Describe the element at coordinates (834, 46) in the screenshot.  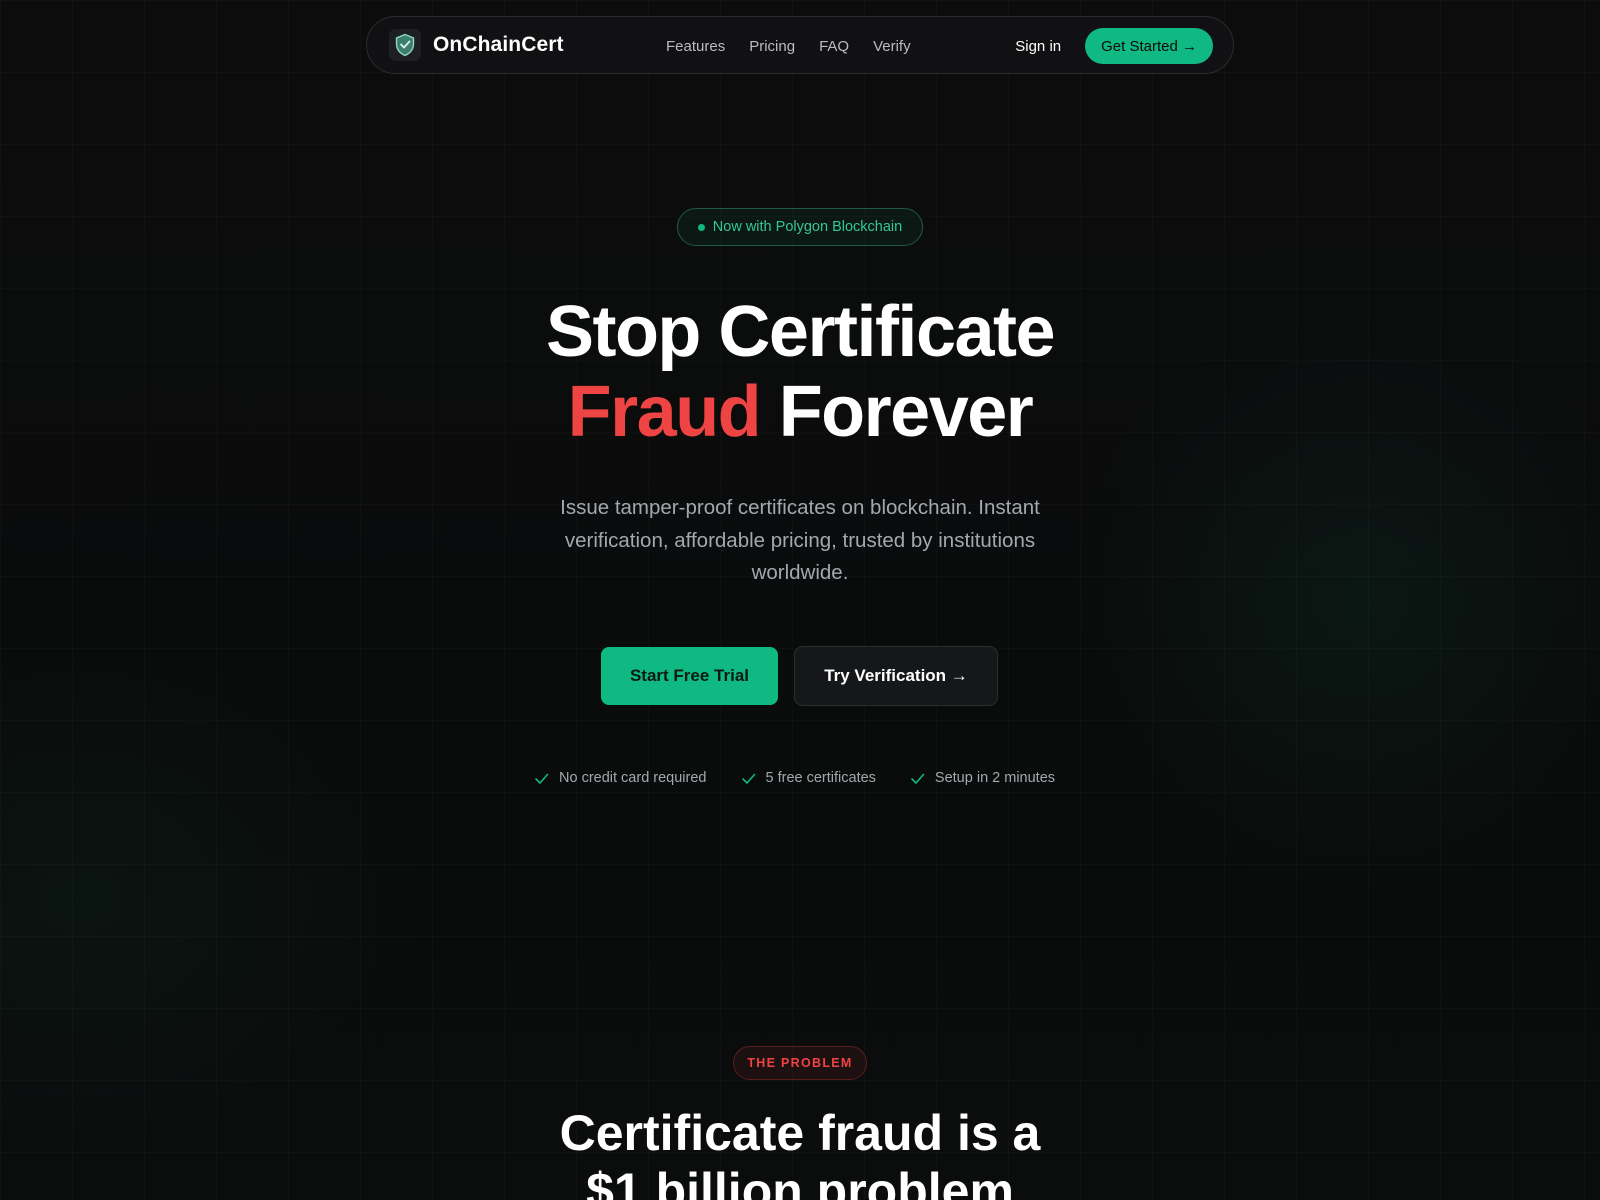
I see `nav-link-faq: FAQ` at that location.